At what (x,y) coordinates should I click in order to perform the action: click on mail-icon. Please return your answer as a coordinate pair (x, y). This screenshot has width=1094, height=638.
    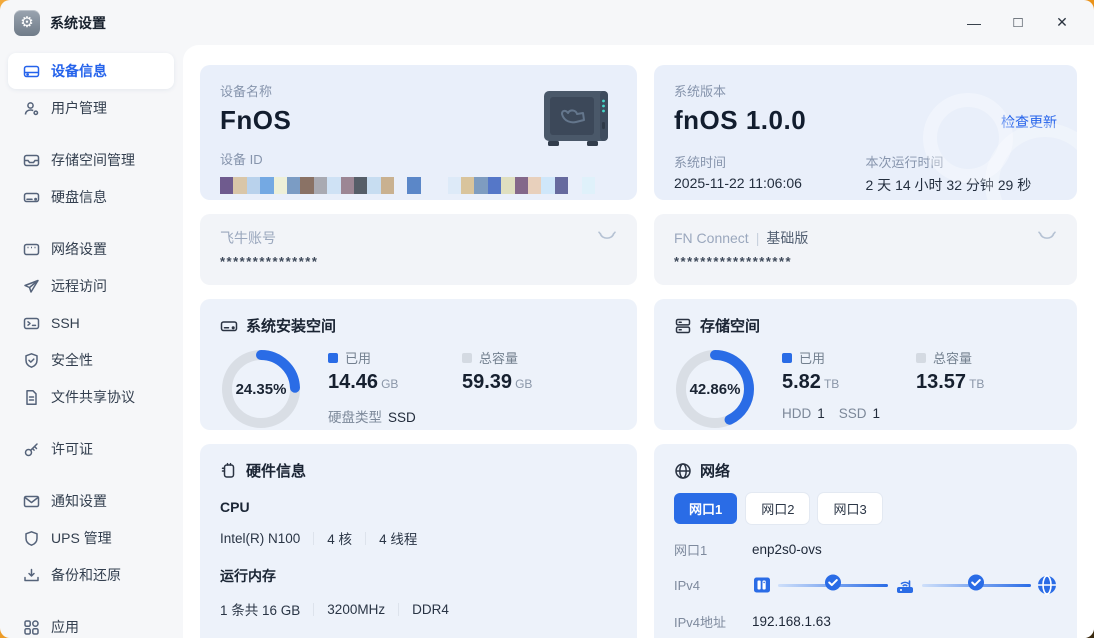
    Looking at the image, I should click on (31, 501).